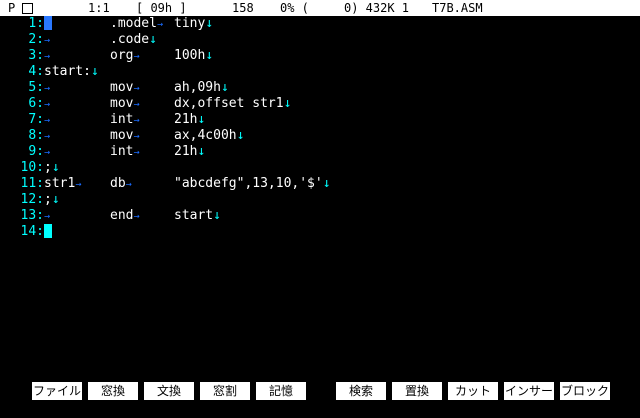  I want to click on line-number: 5:, so click(36, 87).